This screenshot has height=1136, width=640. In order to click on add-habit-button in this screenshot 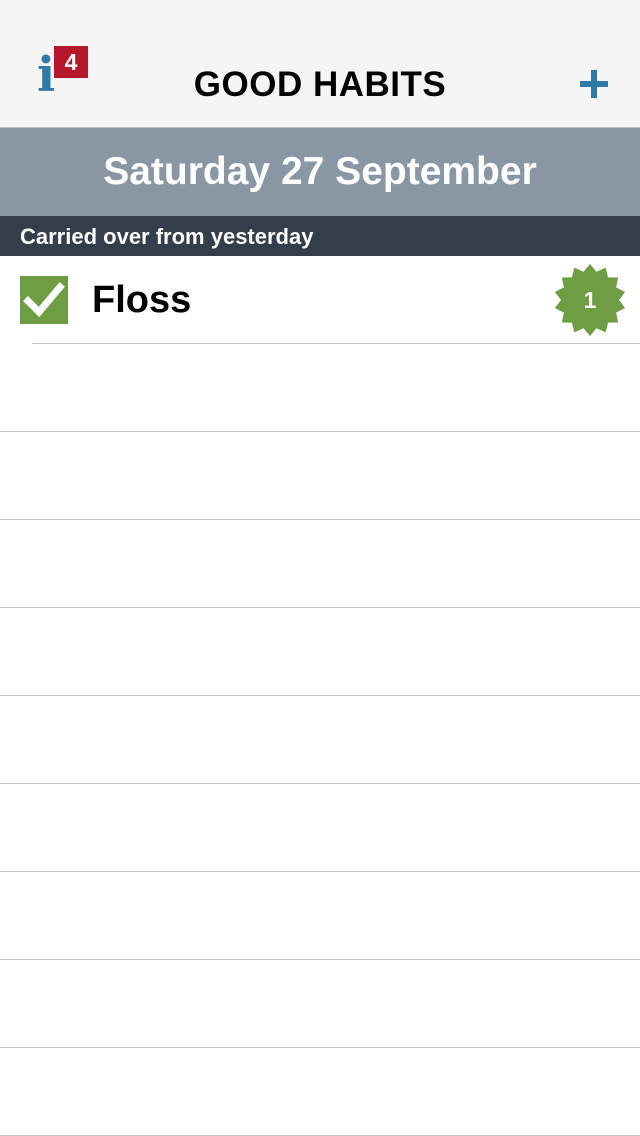, I will do `click(594, 84)`.